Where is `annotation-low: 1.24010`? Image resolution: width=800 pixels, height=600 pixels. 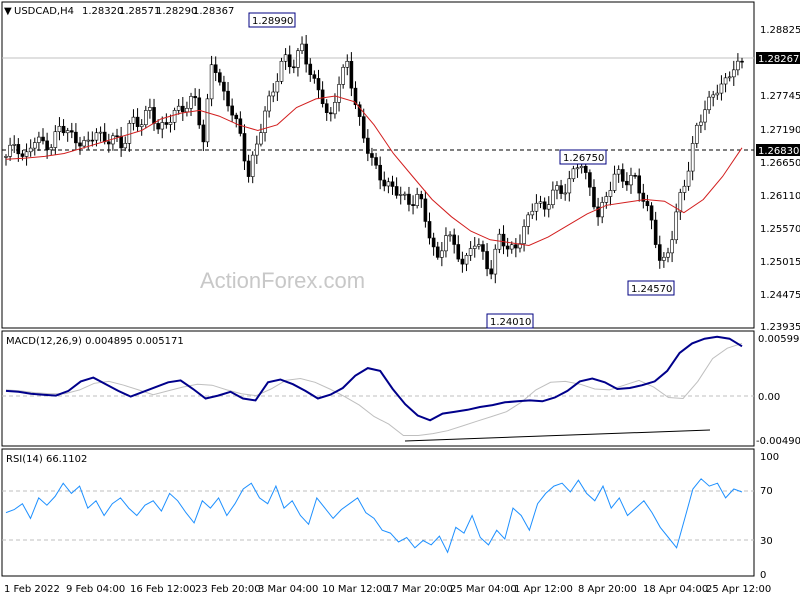
annotation-low: 1.24010 is located at coordinates (510, 321).